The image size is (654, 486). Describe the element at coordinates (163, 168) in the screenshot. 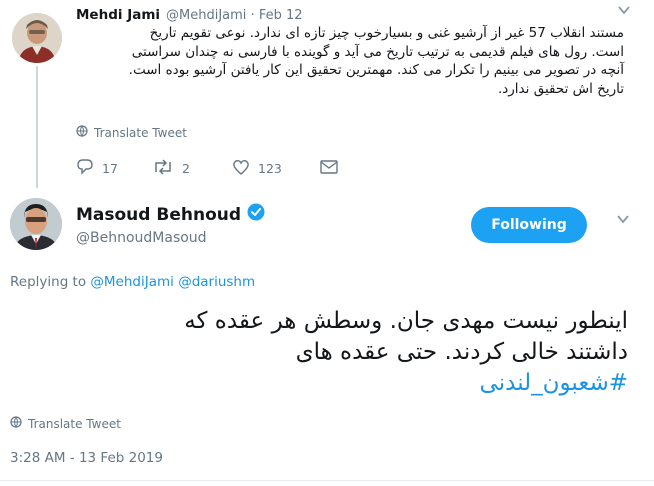

I see `retweet-icon` at that location.